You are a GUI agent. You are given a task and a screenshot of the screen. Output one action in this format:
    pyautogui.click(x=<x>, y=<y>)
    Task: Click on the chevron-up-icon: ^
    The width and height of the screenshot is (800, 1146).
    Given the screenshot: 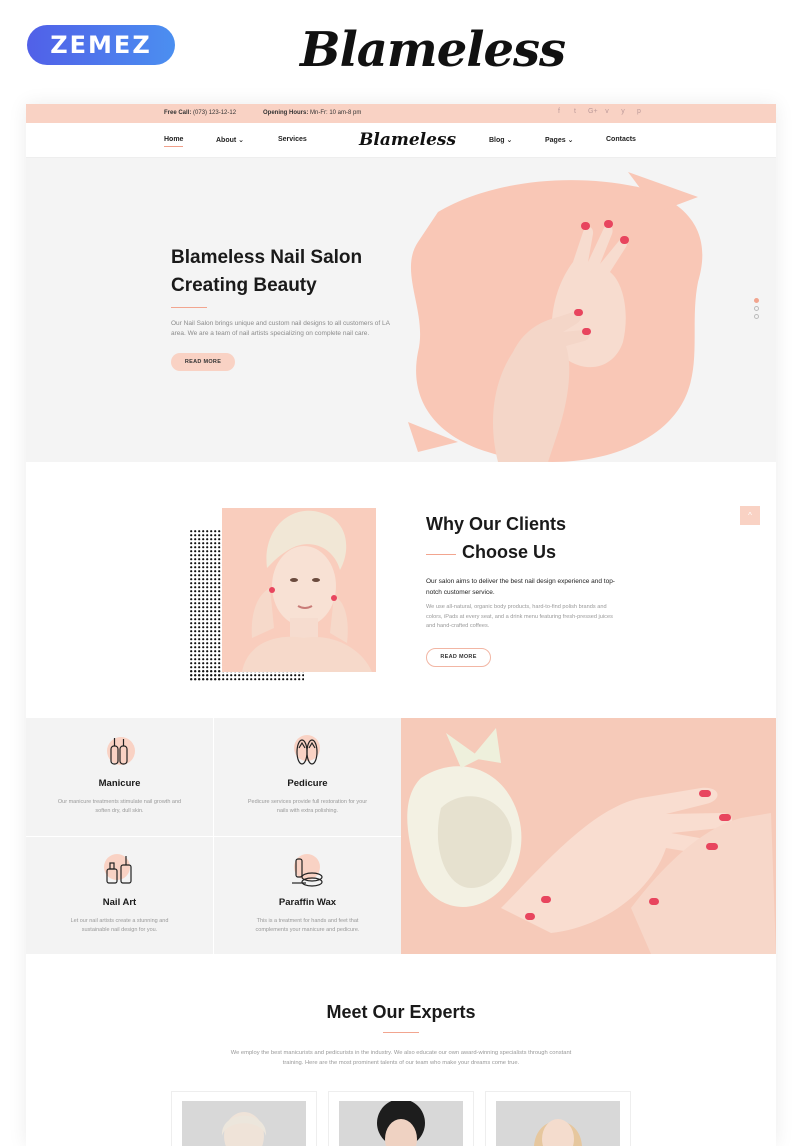 What is the action you would take?
    pyautogui.click(x=750, y=515)
    